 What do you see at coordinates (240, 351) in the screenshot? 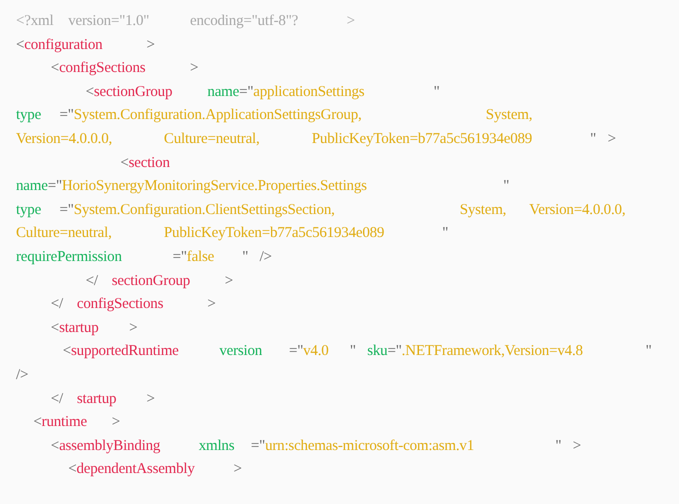
I see `attribute-name: version` at bounding box center [240, 351].